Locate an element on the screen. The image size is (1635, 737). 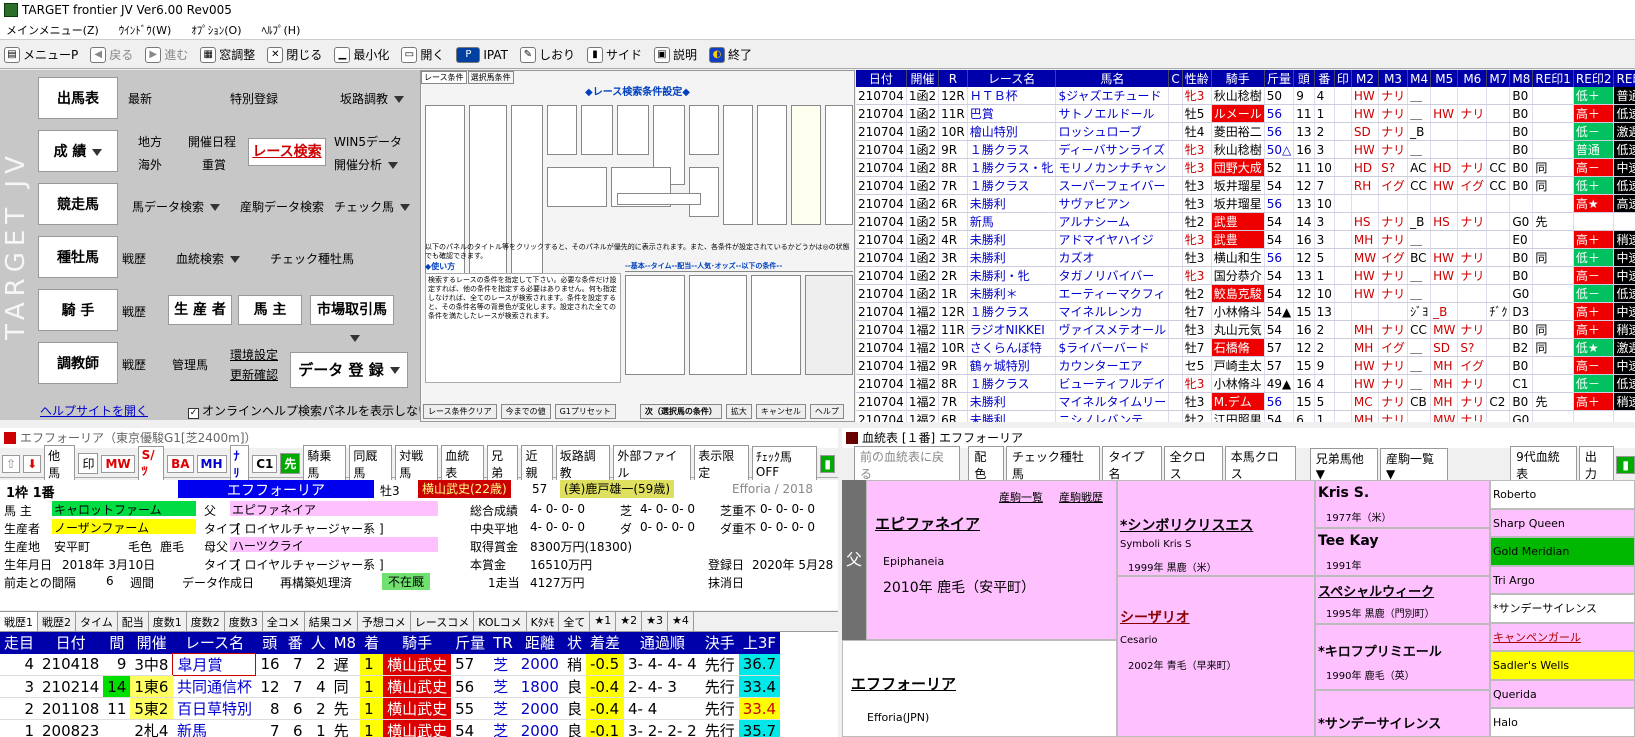
ssd-name: Tee Kay is located at coordinates (1348, 541).